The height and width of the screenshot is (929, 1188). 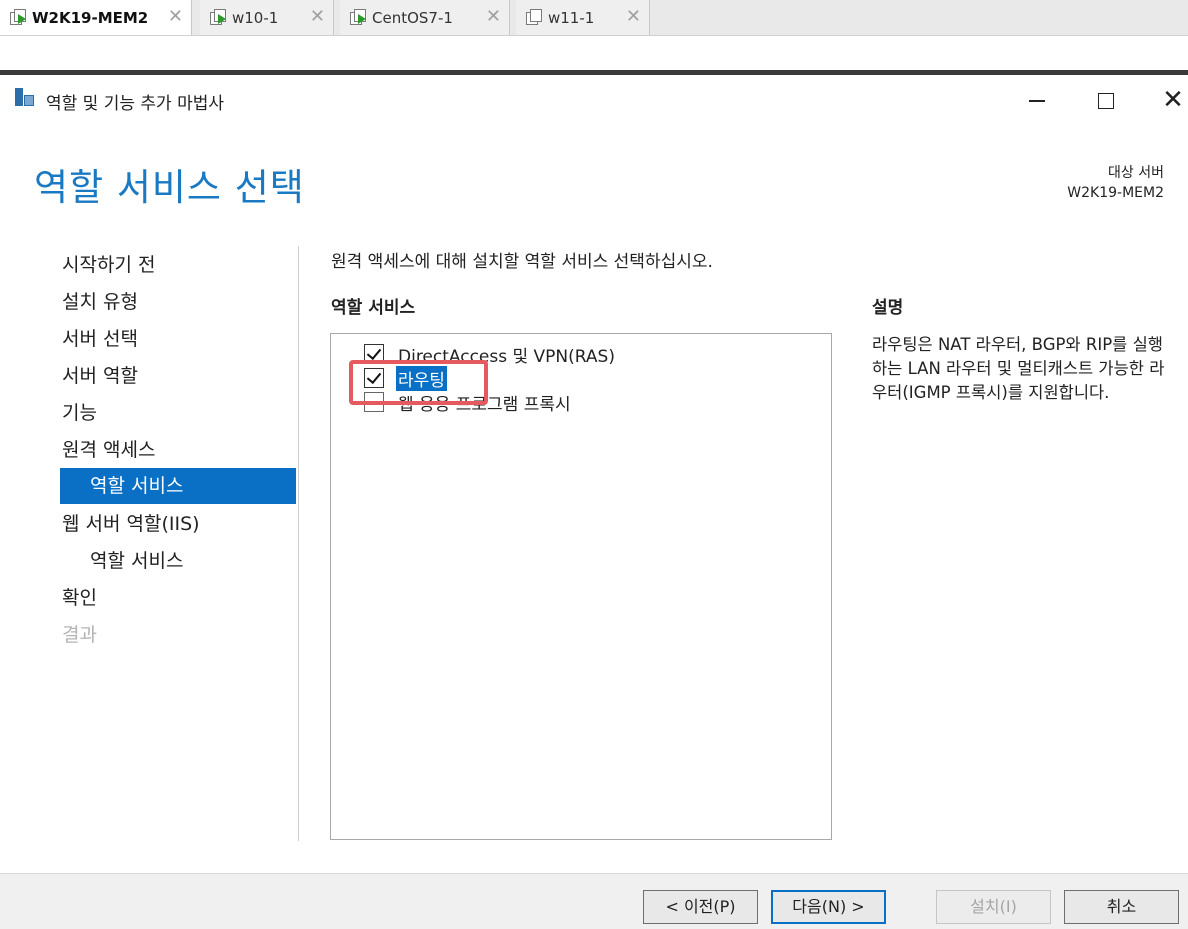 What do you see at coordinates (79, 635) in the screenshot?
I see `nav-item-results: 결과` at bounding box center [79, 635].